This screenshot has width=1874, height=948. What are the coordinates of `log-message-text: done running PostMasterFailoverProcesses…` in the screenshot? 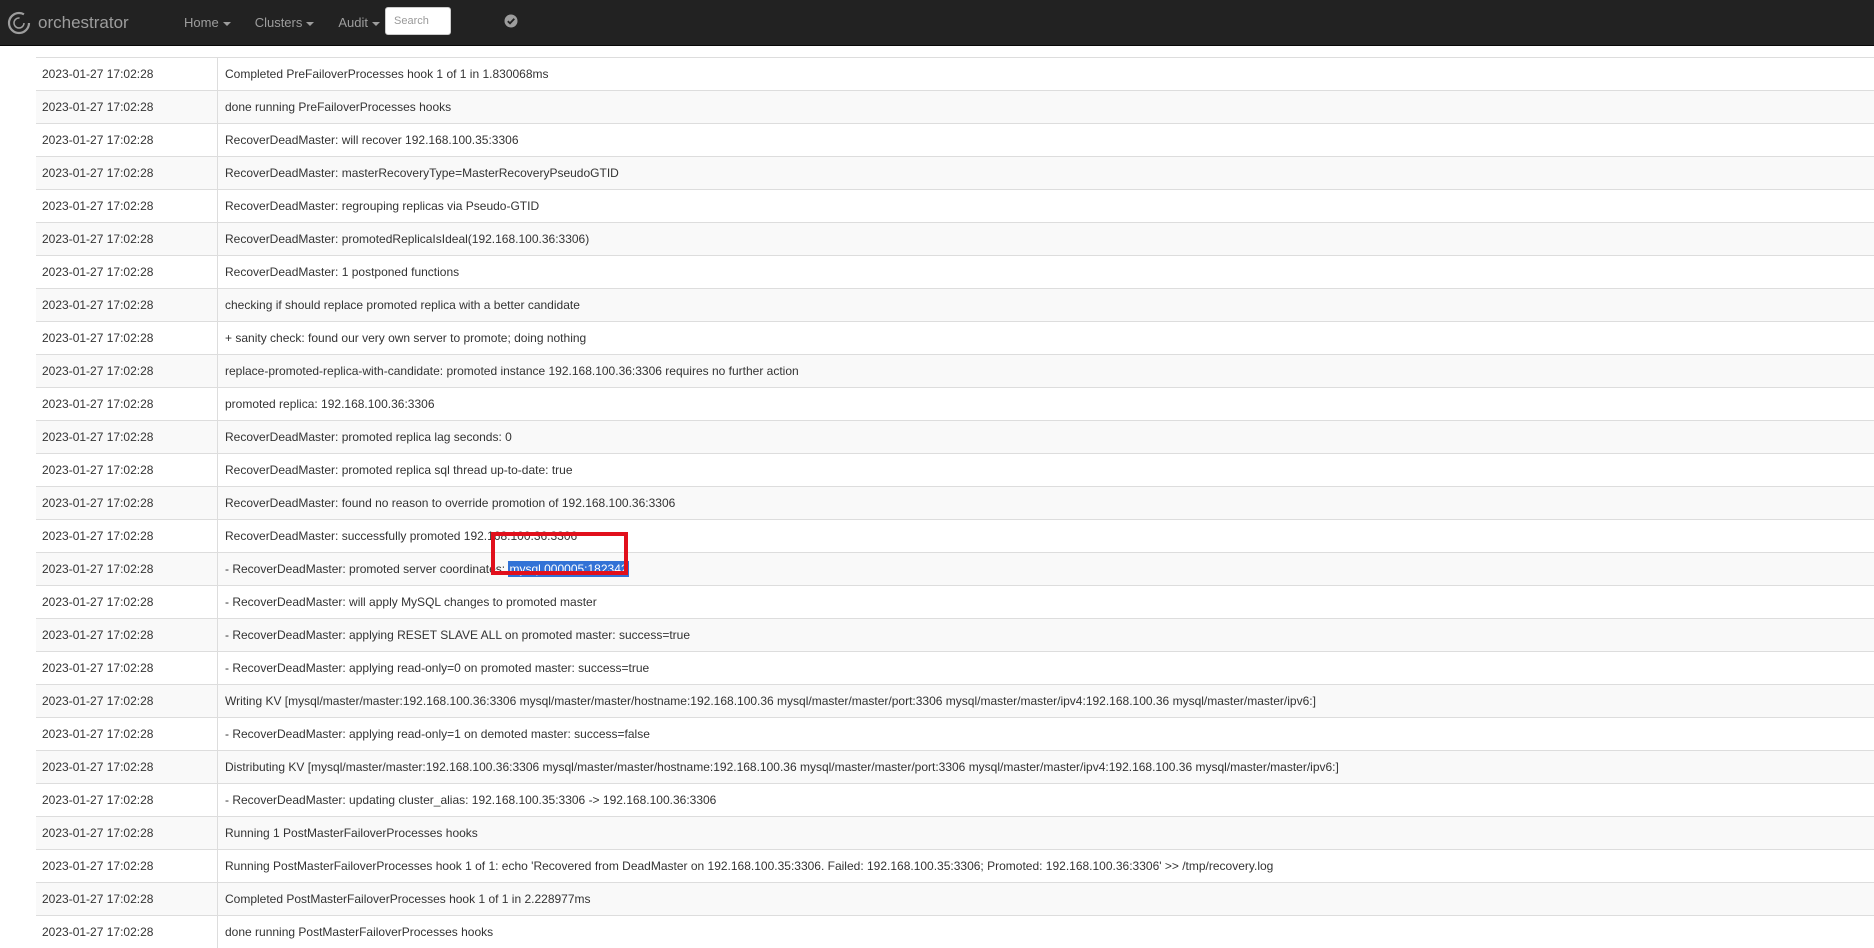 It's located at (359, 932).